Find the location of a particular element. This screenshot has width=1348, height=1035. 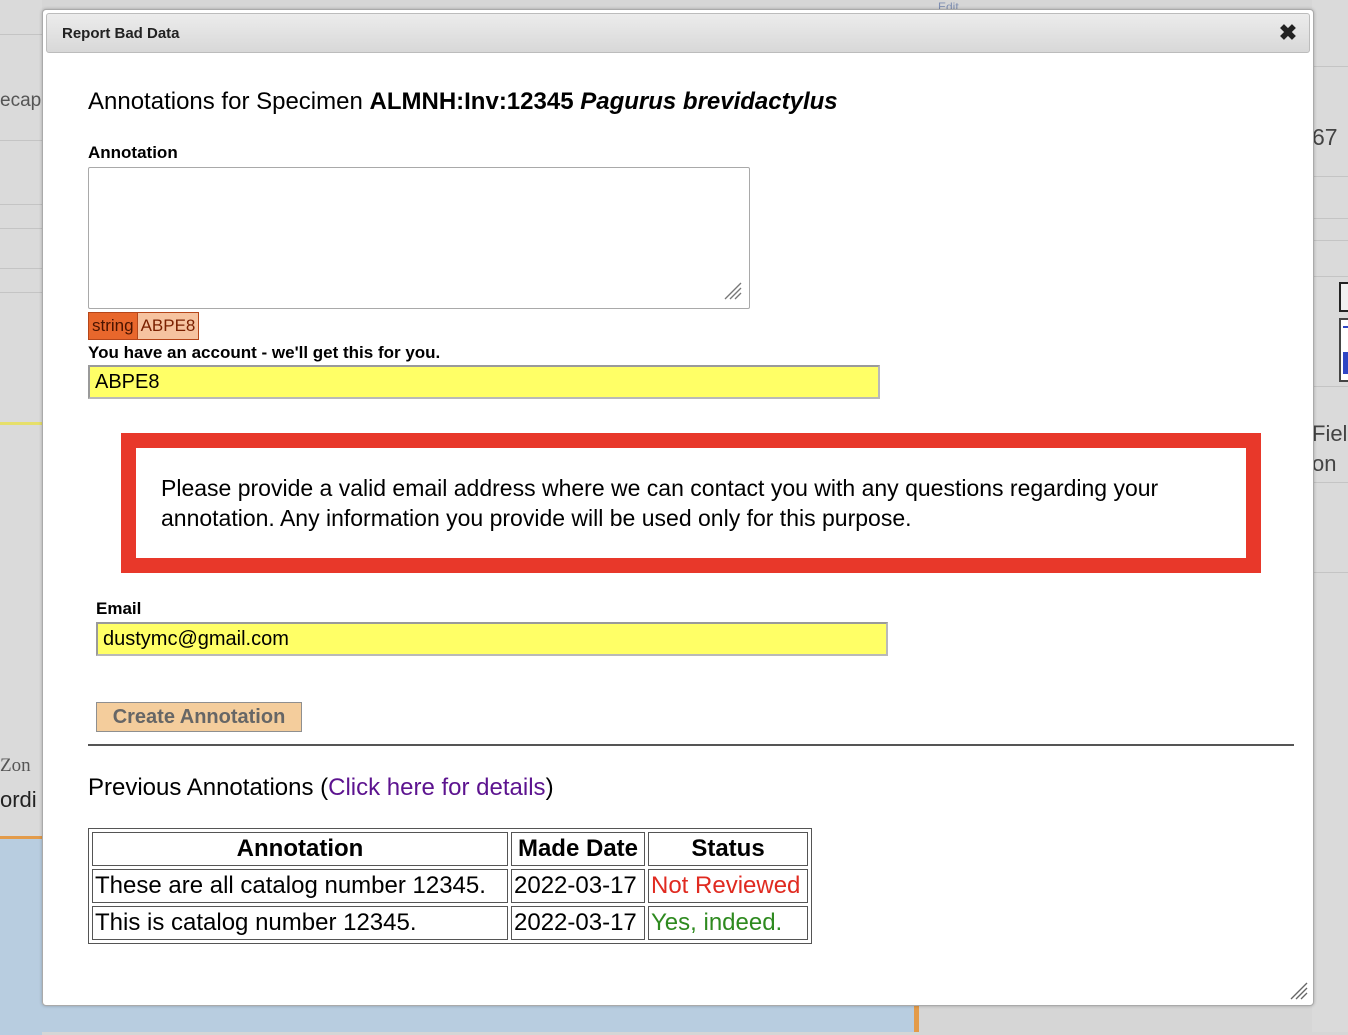

tag-value: ABPE8 is located at coordinates (168, 326).